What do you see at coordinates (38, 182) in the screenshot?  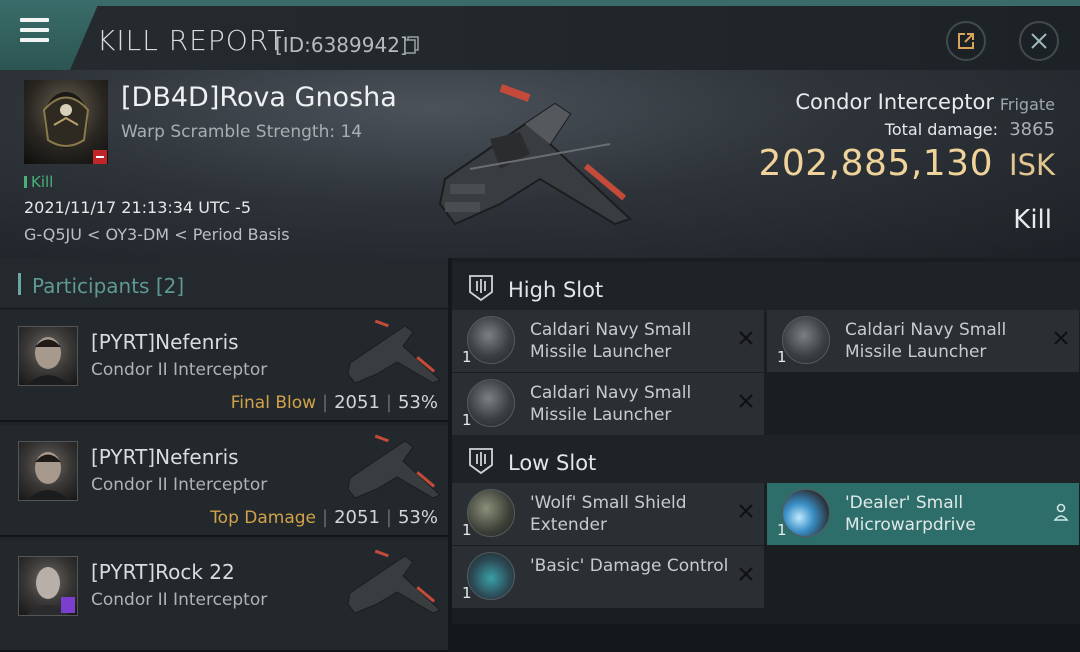 I see `kill-tag: Kill` at bounding box center [38, 182].